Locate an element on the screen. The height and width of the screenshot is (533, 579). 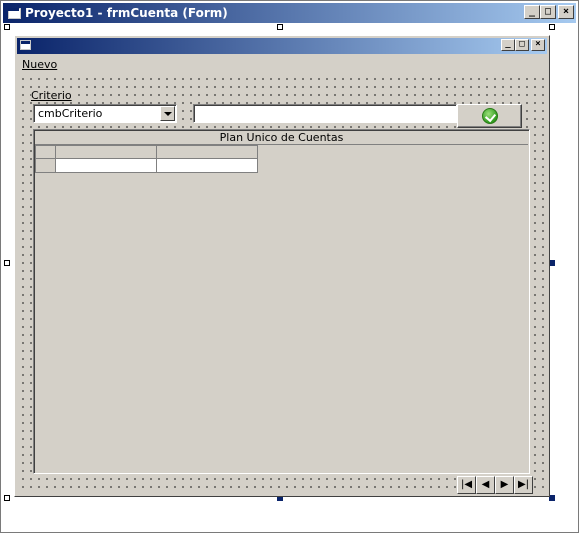
record-navigator: |◀ ◀ ▶ ▶| is located at coordinates (496, 485).